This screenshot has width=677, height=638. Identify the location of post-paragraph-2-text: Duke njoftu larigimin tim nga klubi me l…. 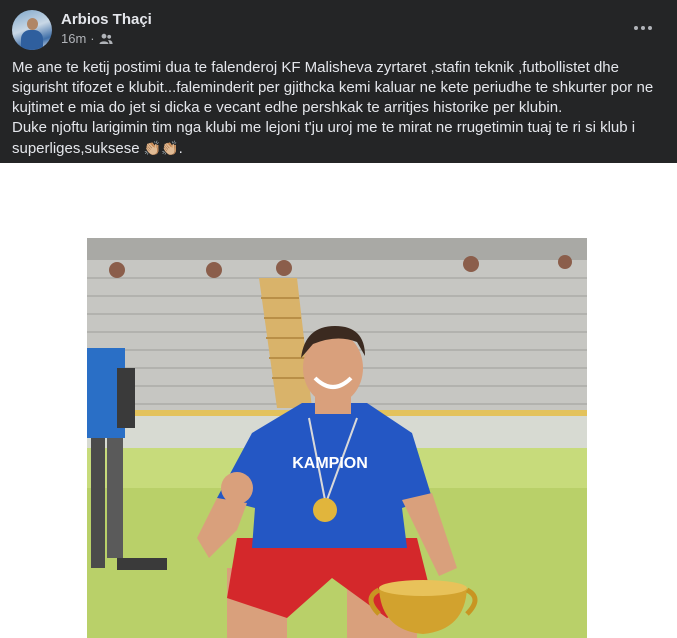
(324, 138).